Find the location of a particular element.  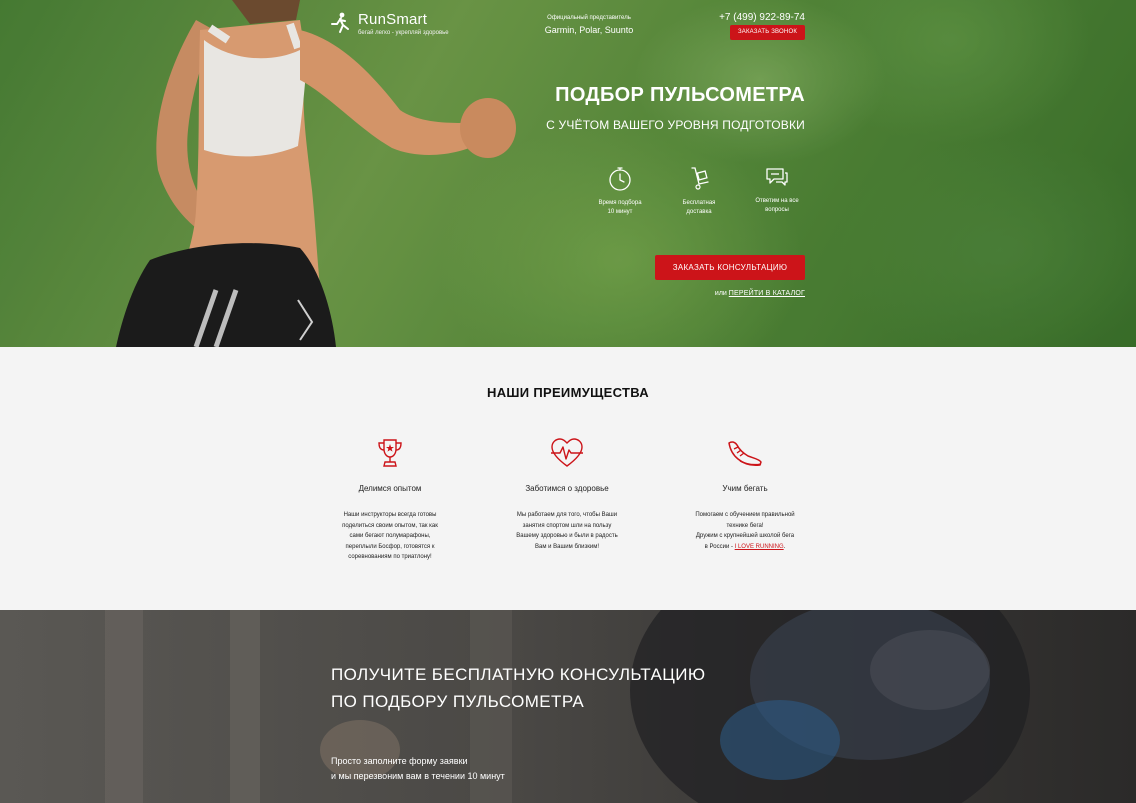

advantage-line: Мы работаем для того, чтобы Ваши is located at coordinates (567, 515).